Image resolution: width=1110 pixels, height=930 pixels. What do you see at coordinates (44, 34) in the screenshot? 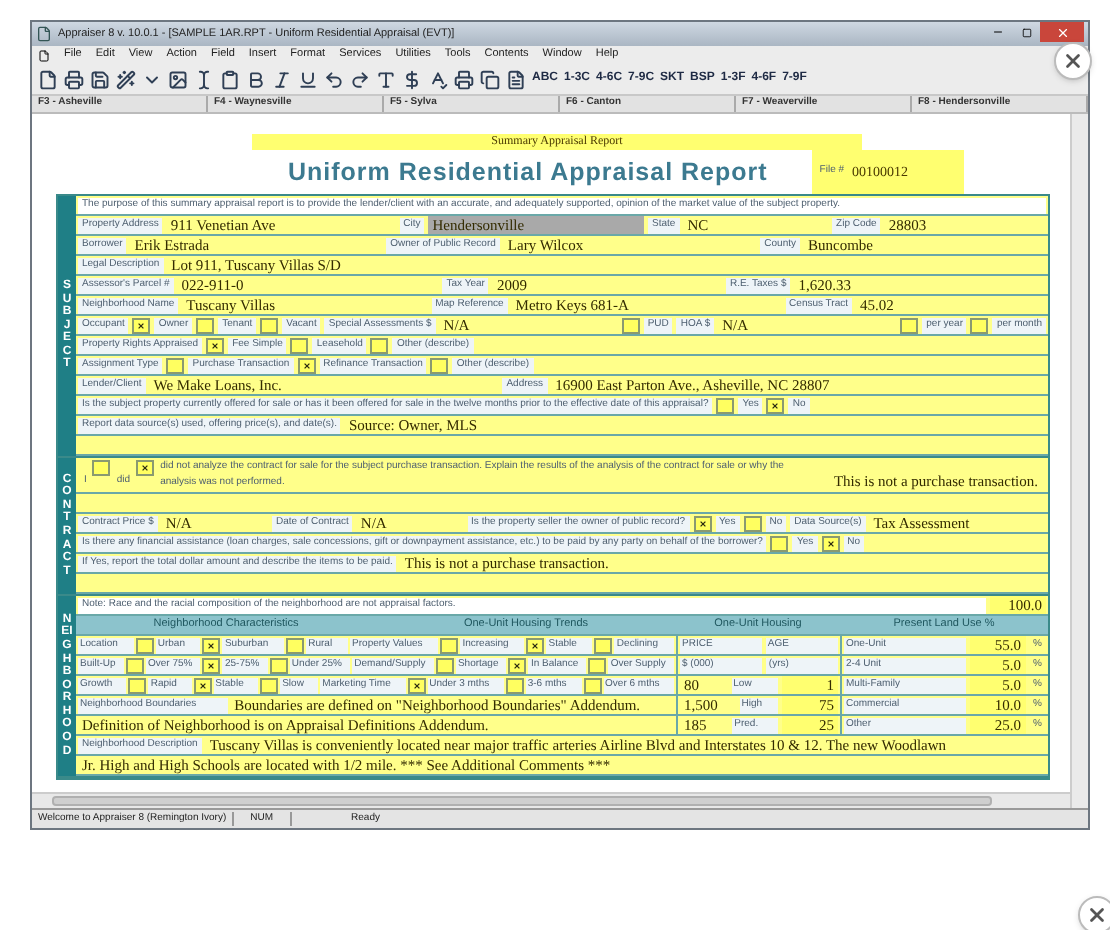
I see `app-icon` at bounding box center [44, 34].